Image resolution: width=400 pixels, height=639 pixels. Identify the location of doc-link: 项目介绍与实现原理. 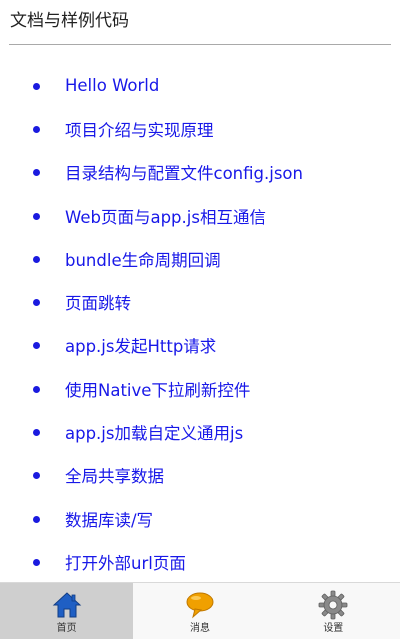
(139, 129).